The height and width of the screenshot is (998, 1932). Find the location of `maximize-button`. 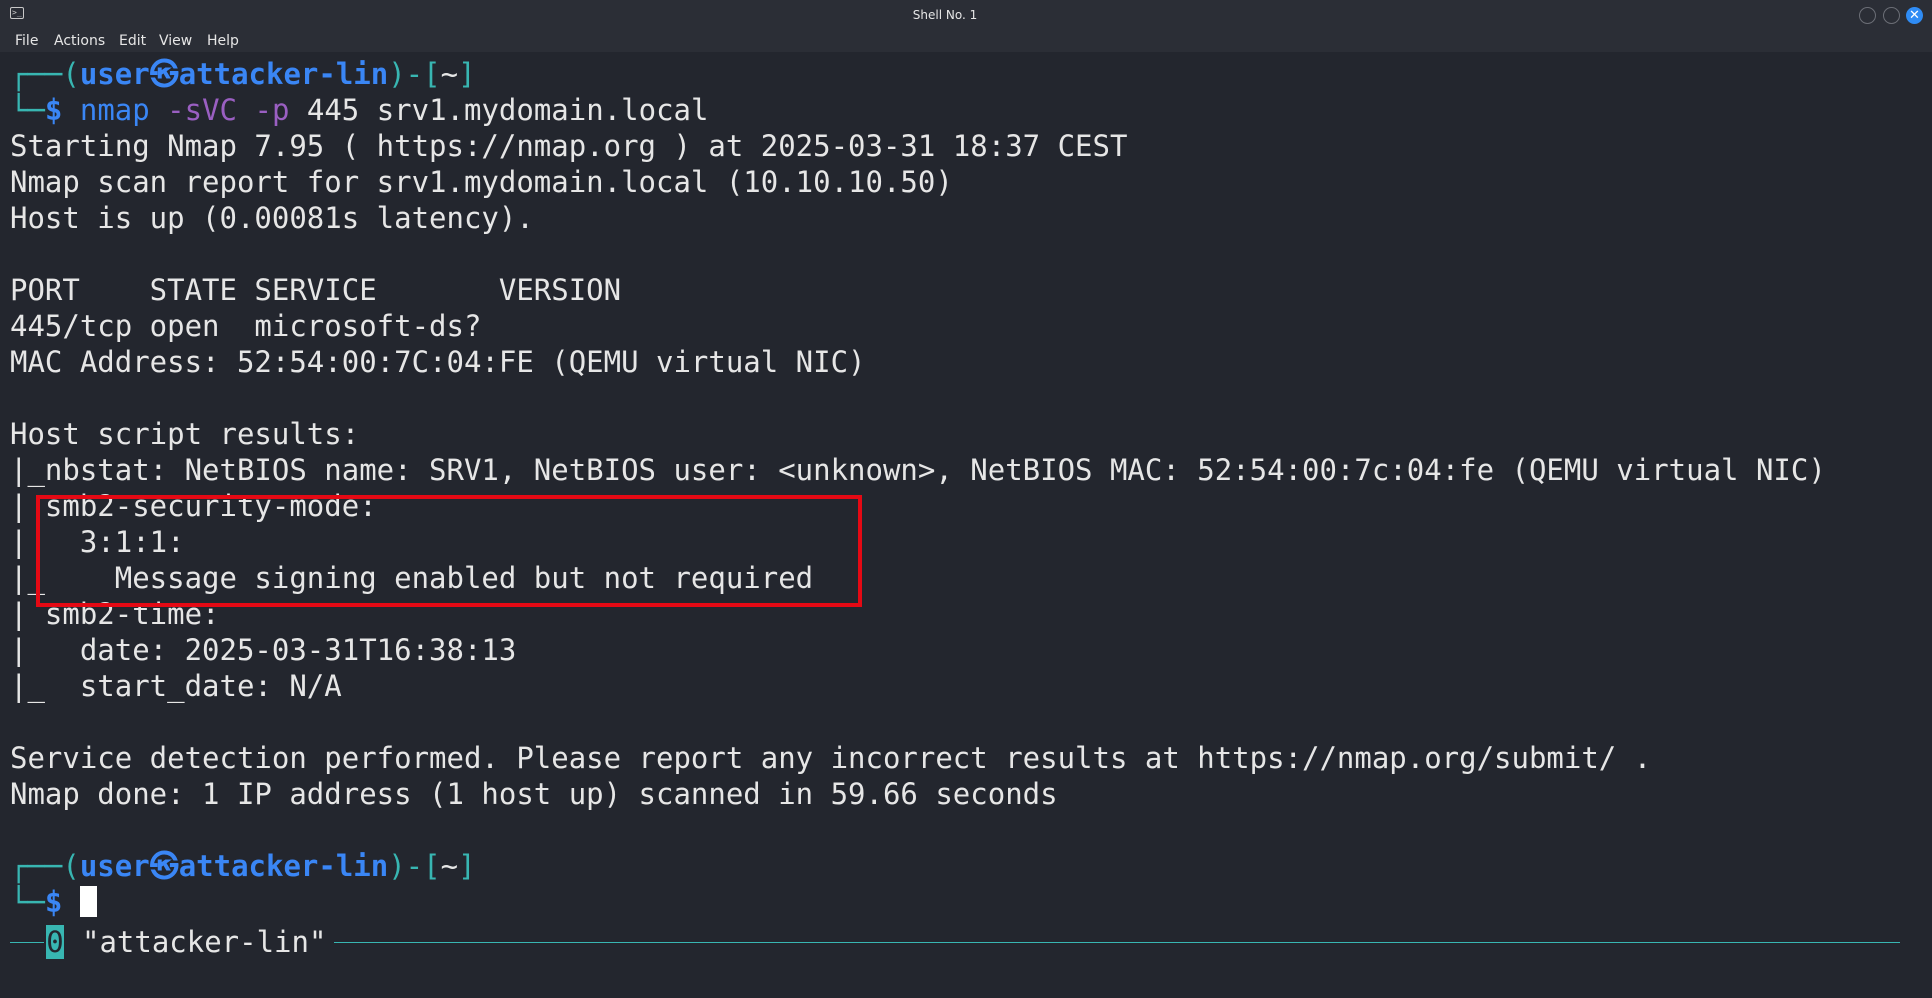

maximize-button is located at coordinates (1891, 15).